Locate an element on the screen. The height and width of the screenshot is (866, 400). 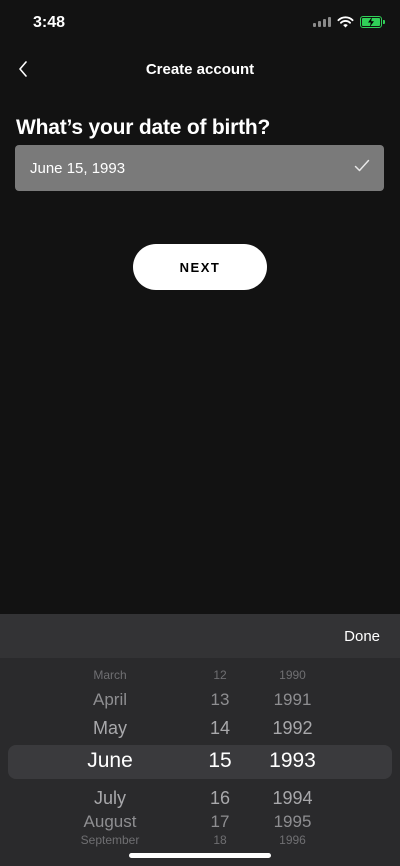
picker-month-option: June is located at coordinates (110, 761).